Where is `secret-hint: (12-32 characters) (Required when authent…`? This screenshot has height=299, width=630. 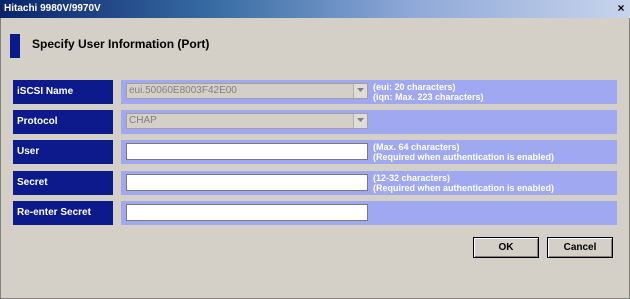 secret-hint: (12-32 characters) (Required when authent… is located at coordinates (463, 183).